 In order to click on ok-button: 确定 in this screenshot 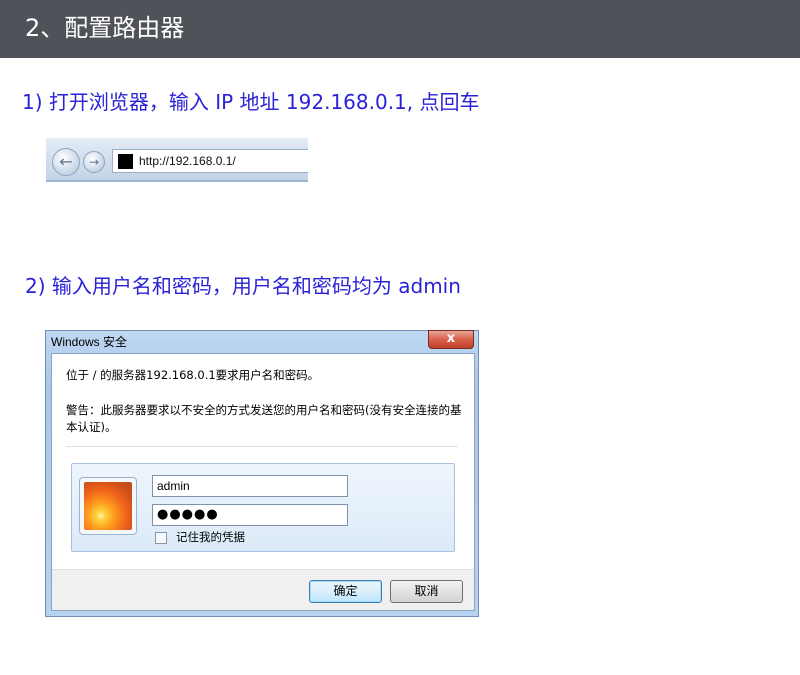, I will do `click(345, 591)`.